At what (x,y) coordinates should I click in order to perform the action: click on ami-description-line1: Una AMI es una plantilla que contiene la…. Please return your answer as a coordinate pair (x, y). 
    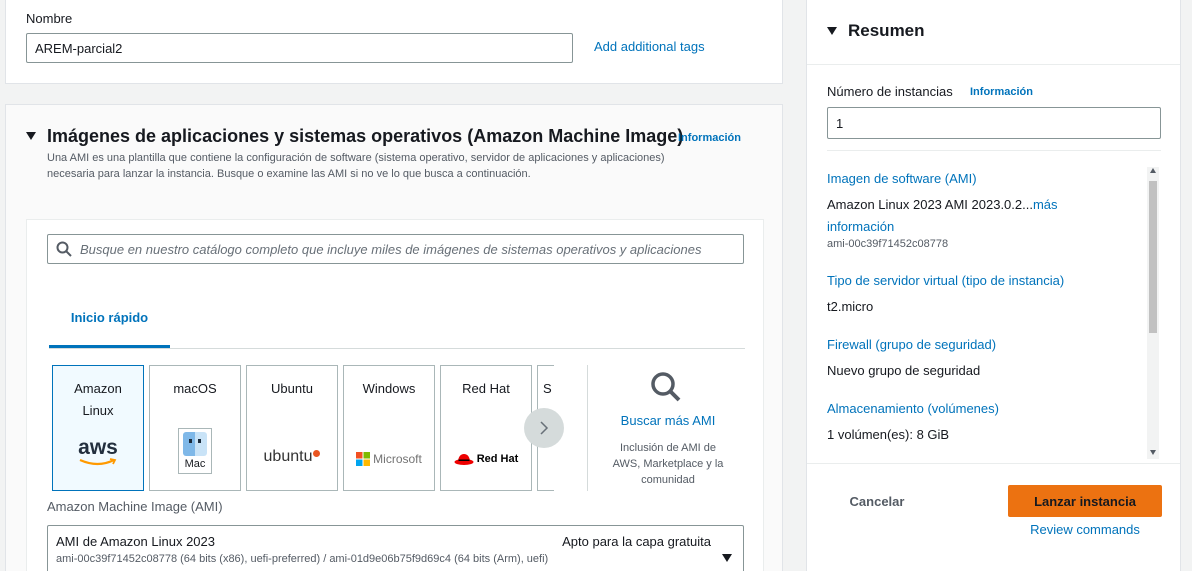
    Looking at the image, I should click on (356, 158).